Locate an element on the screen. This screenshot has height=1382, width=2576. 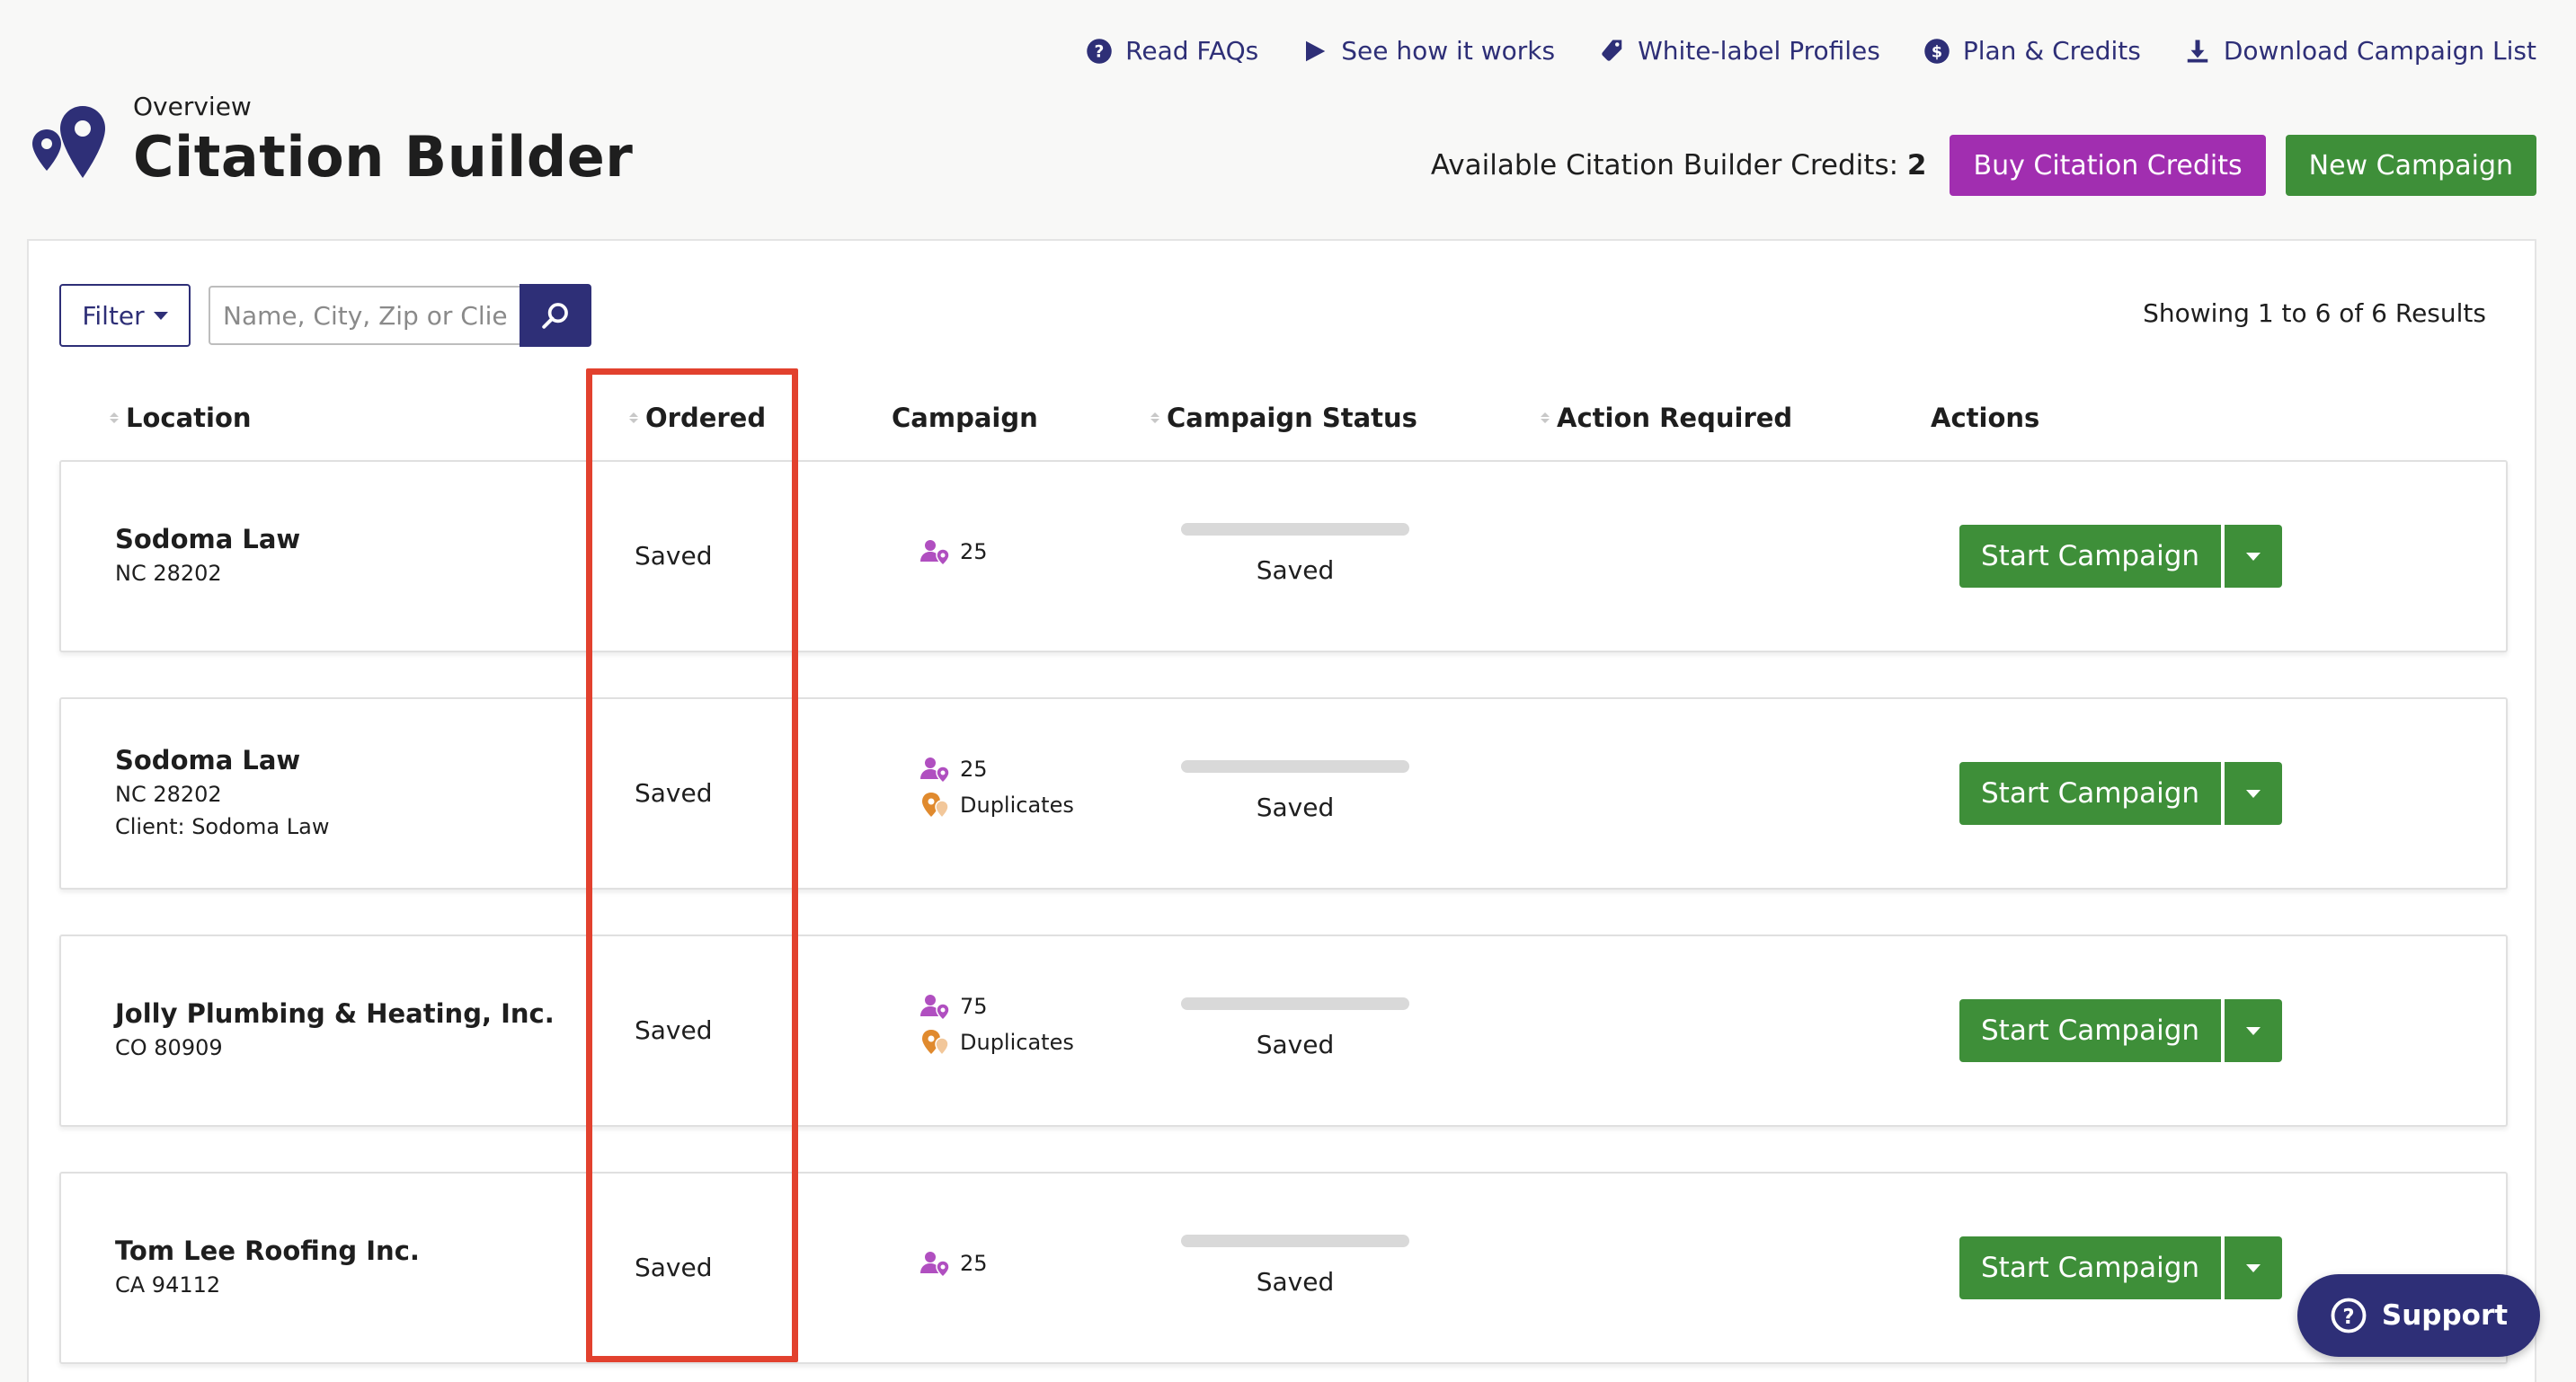
plan-credits-label: Plan & Credits is located at coordinates (2051, 51).